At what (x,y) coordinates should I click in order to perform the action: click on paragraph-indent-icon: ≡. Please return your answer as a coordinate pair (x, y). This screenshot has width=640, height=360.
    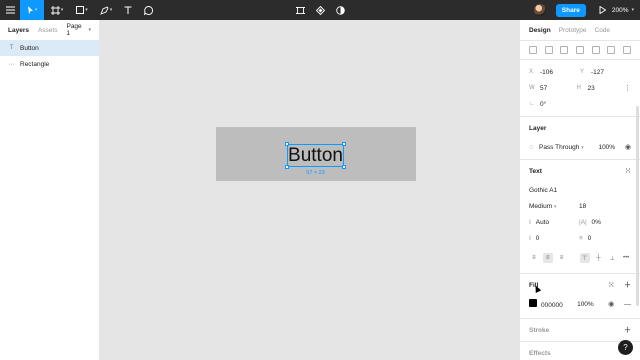
    Looking at the image, I should click on (581, 238).